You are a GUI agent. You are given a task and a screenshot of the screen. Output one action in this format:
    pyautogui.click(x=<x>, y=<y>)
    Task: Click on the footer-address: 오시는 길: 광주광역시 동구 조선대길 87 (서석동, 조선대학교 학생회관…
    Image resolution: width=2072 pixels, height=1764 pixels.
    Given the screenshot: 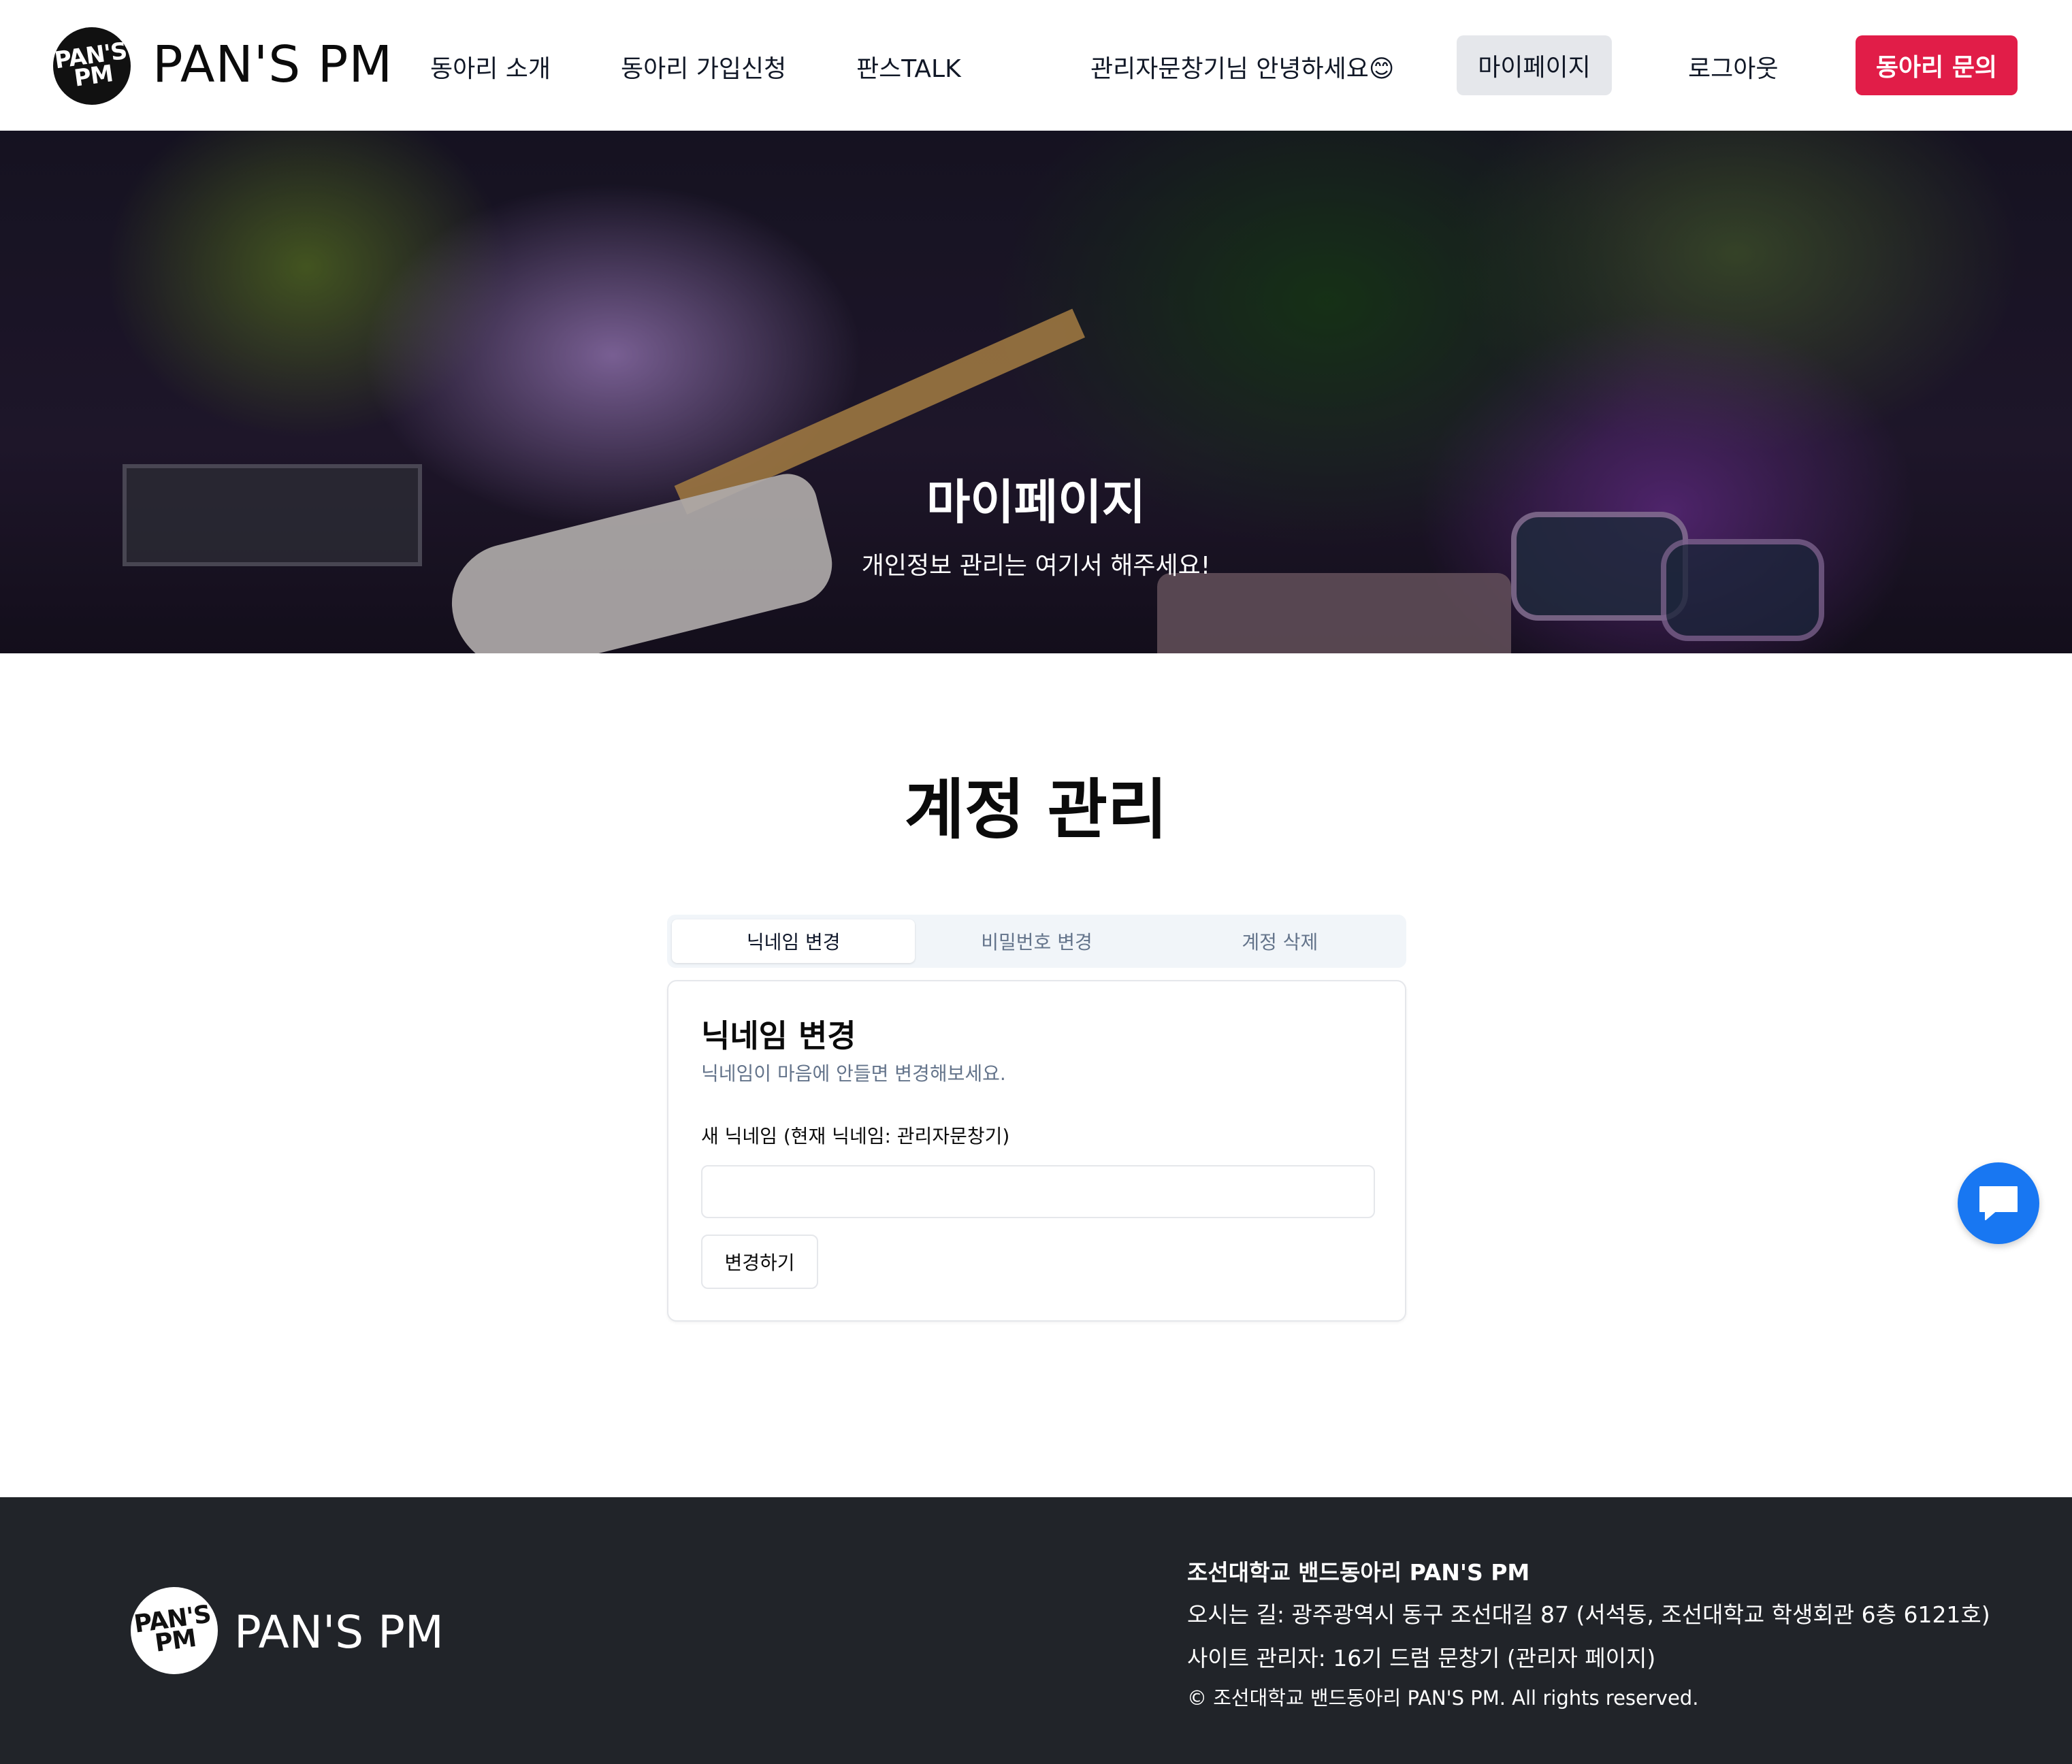 What is the action you would take?
    pyautogui.click(x=1588, y=1614)
    